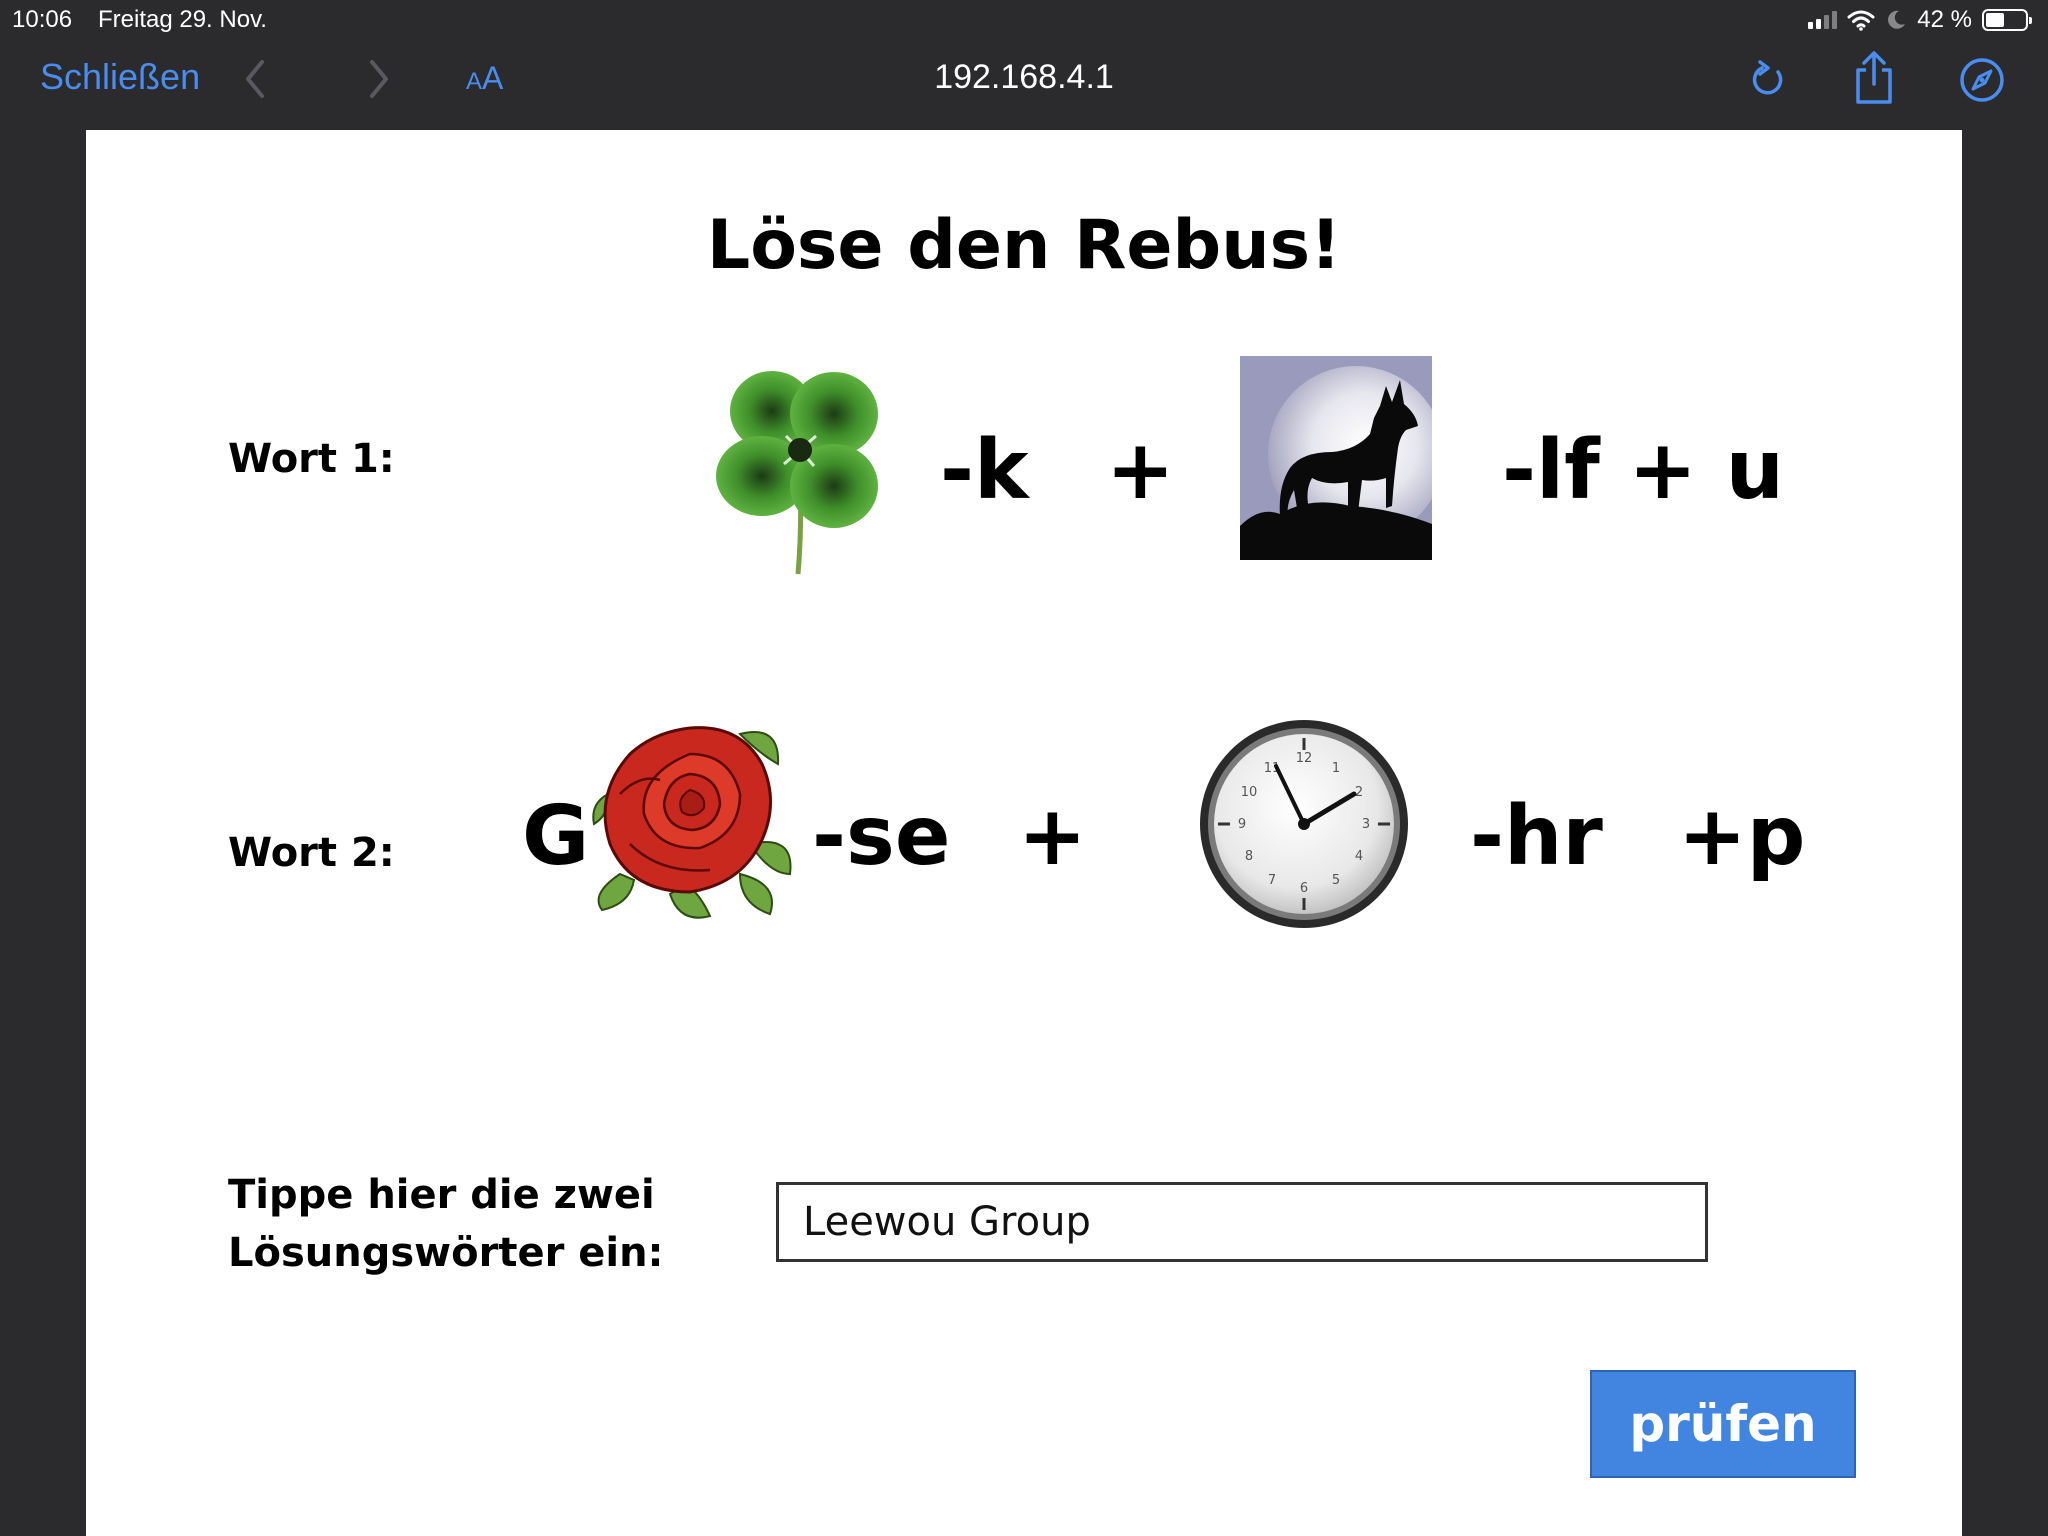  What do you see at coordinates (1861, 20) in the screenshot?
I see `wifi-icon` at bounding box center [1861, 20].